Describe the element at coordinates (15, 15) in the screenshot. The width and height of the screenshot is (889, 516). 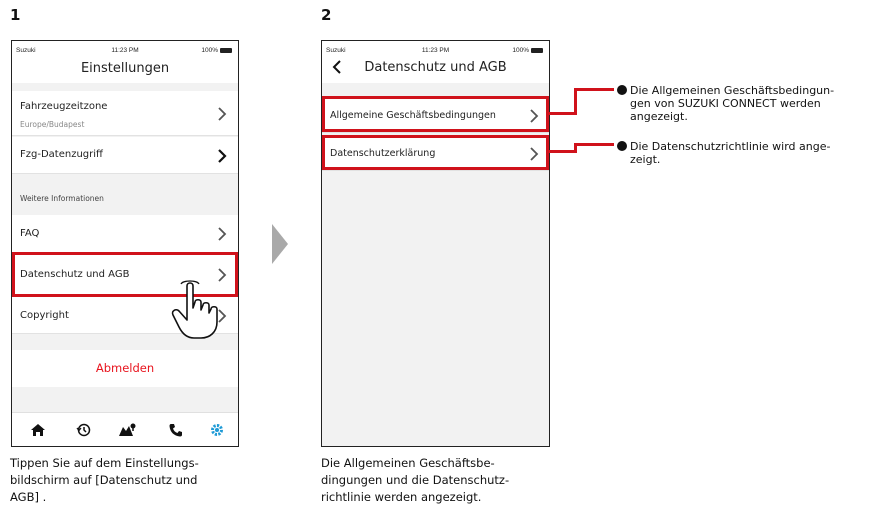
I see `step-number-1: 1` at that location.